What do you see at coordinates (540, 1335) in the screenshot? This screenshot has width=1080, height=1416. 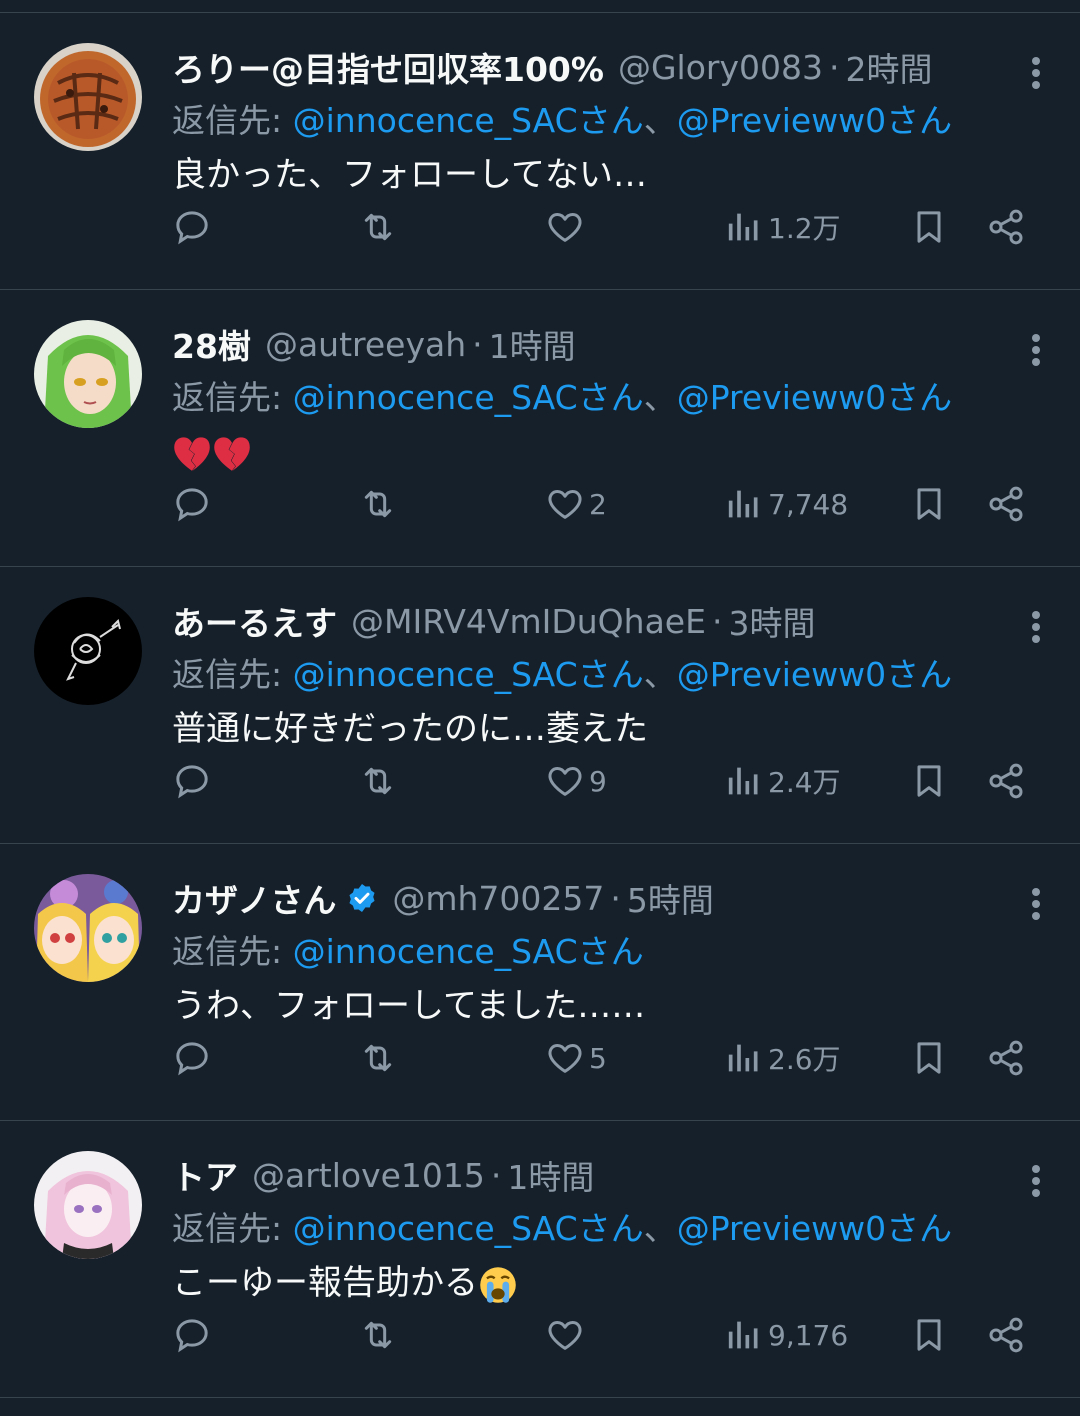 I see `action-bar: 9,176` at bounding box center [540, 1335].